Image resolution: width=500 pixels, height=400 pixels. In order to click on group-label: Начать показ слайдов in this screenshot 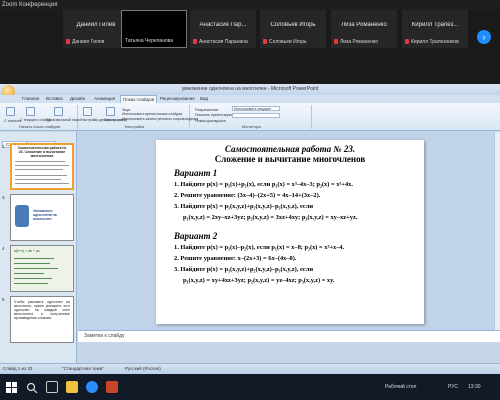, I will do `click(39, 126)`.